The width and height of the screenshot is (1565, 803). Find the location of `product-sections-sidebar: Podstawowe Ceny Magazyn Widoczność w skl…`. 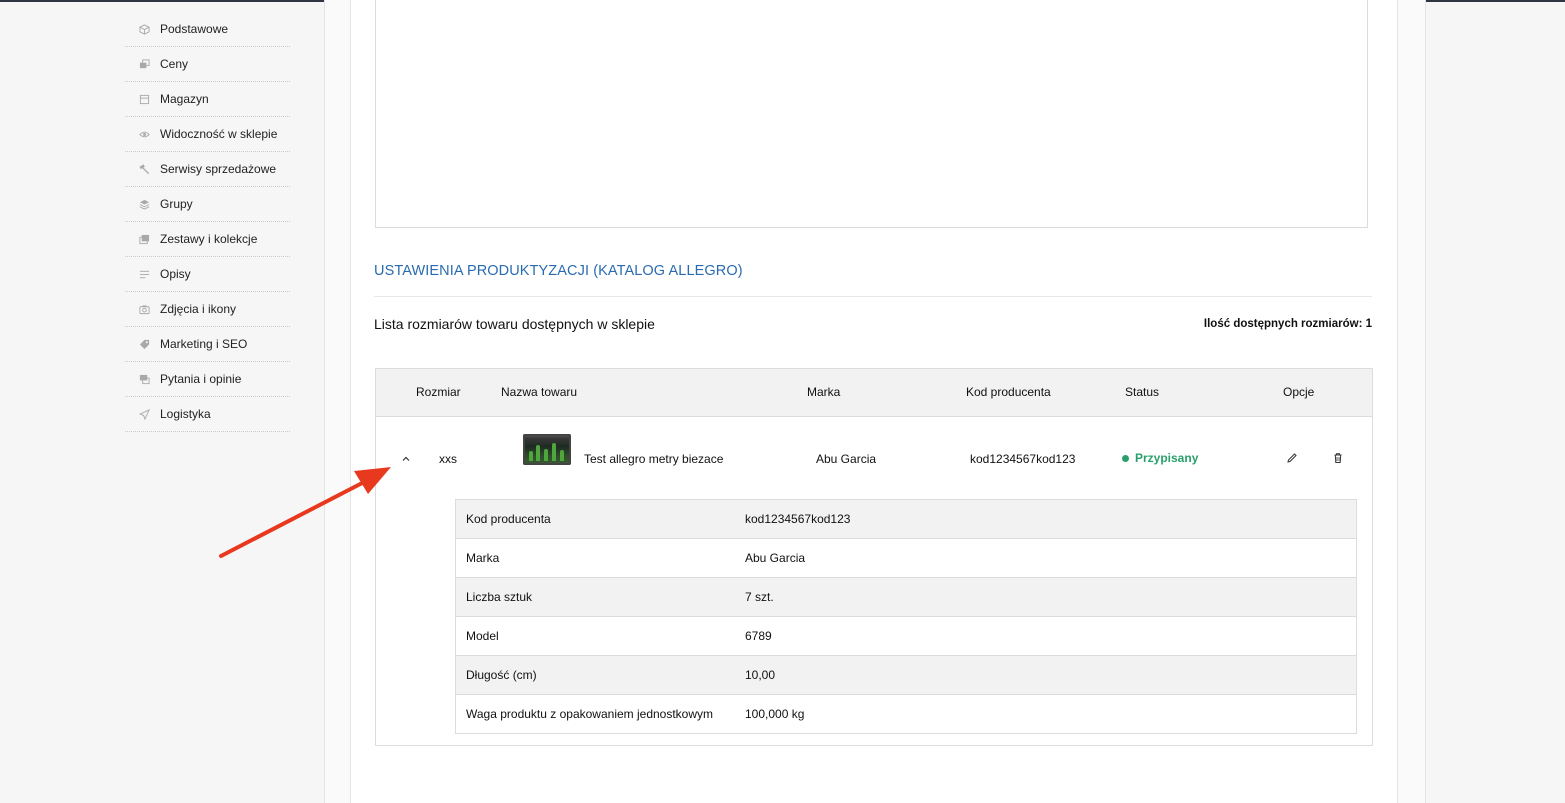

product-sections-sidebar: Podstawowe Ceny Magazyn Widoczność w skl… is located at coordinates (207, 222).